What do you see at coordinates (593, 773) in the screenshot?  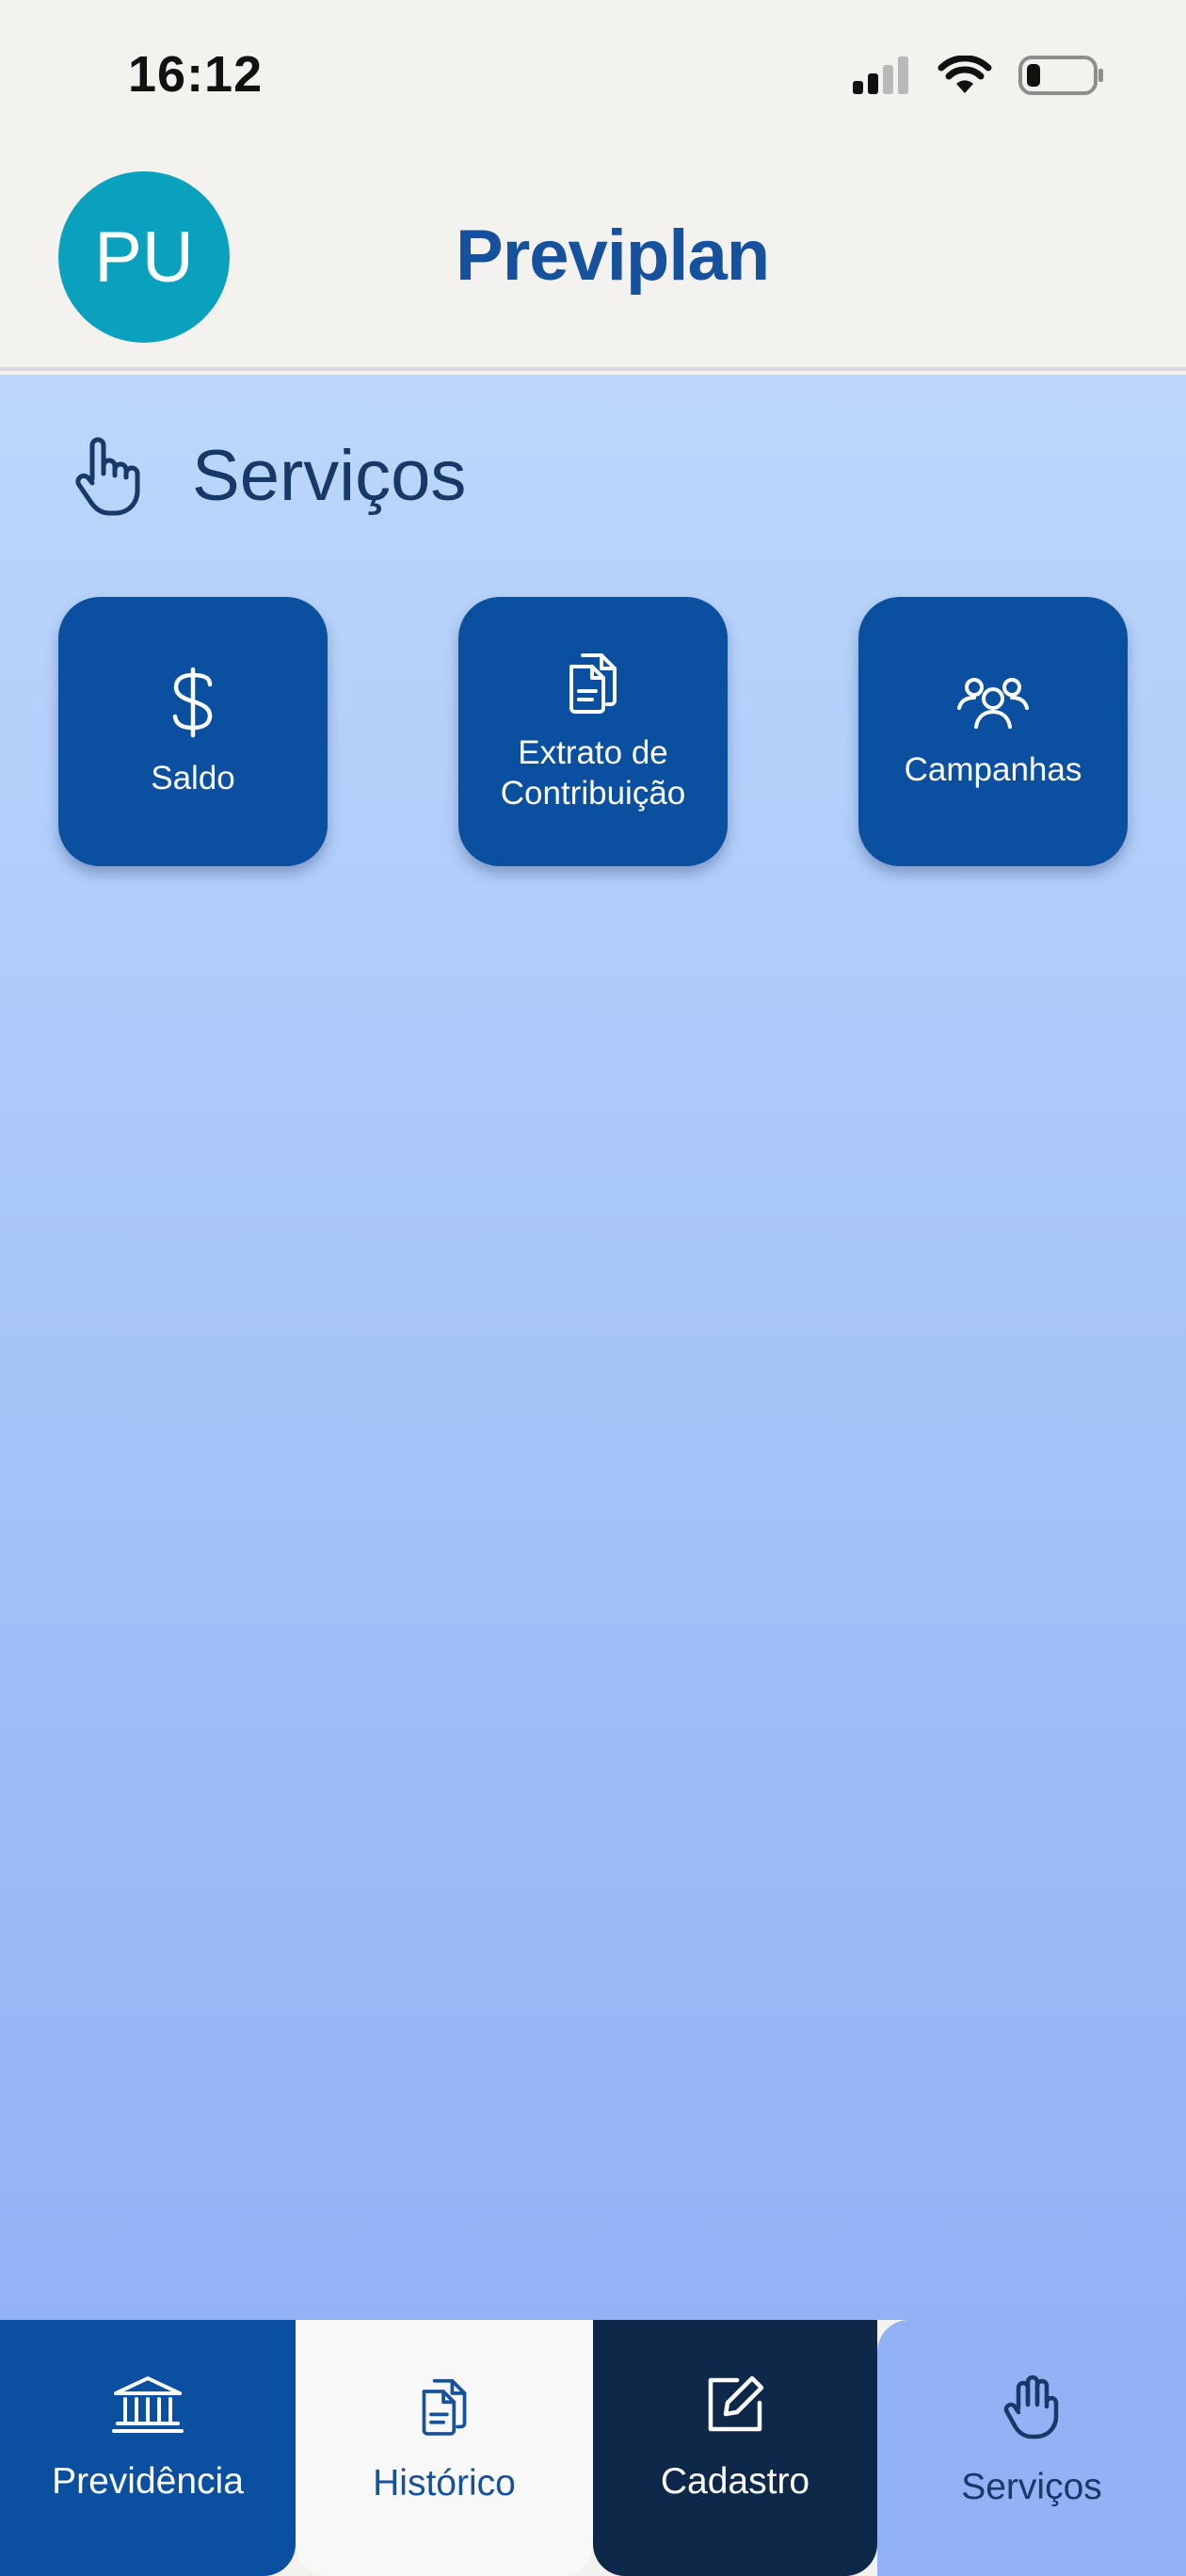 I see `card-label: Extrato de Contribuição` at bounding box center [593, 773].